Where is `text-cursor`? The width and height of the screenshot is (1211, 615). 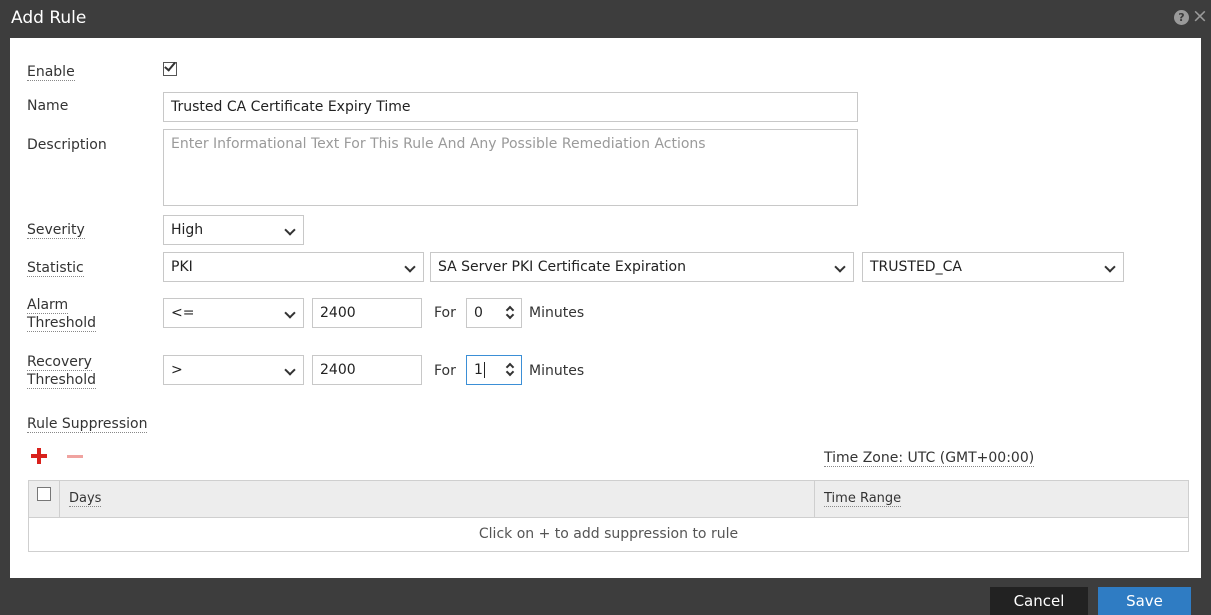
text-cursor is located at coordinates (484, 370).